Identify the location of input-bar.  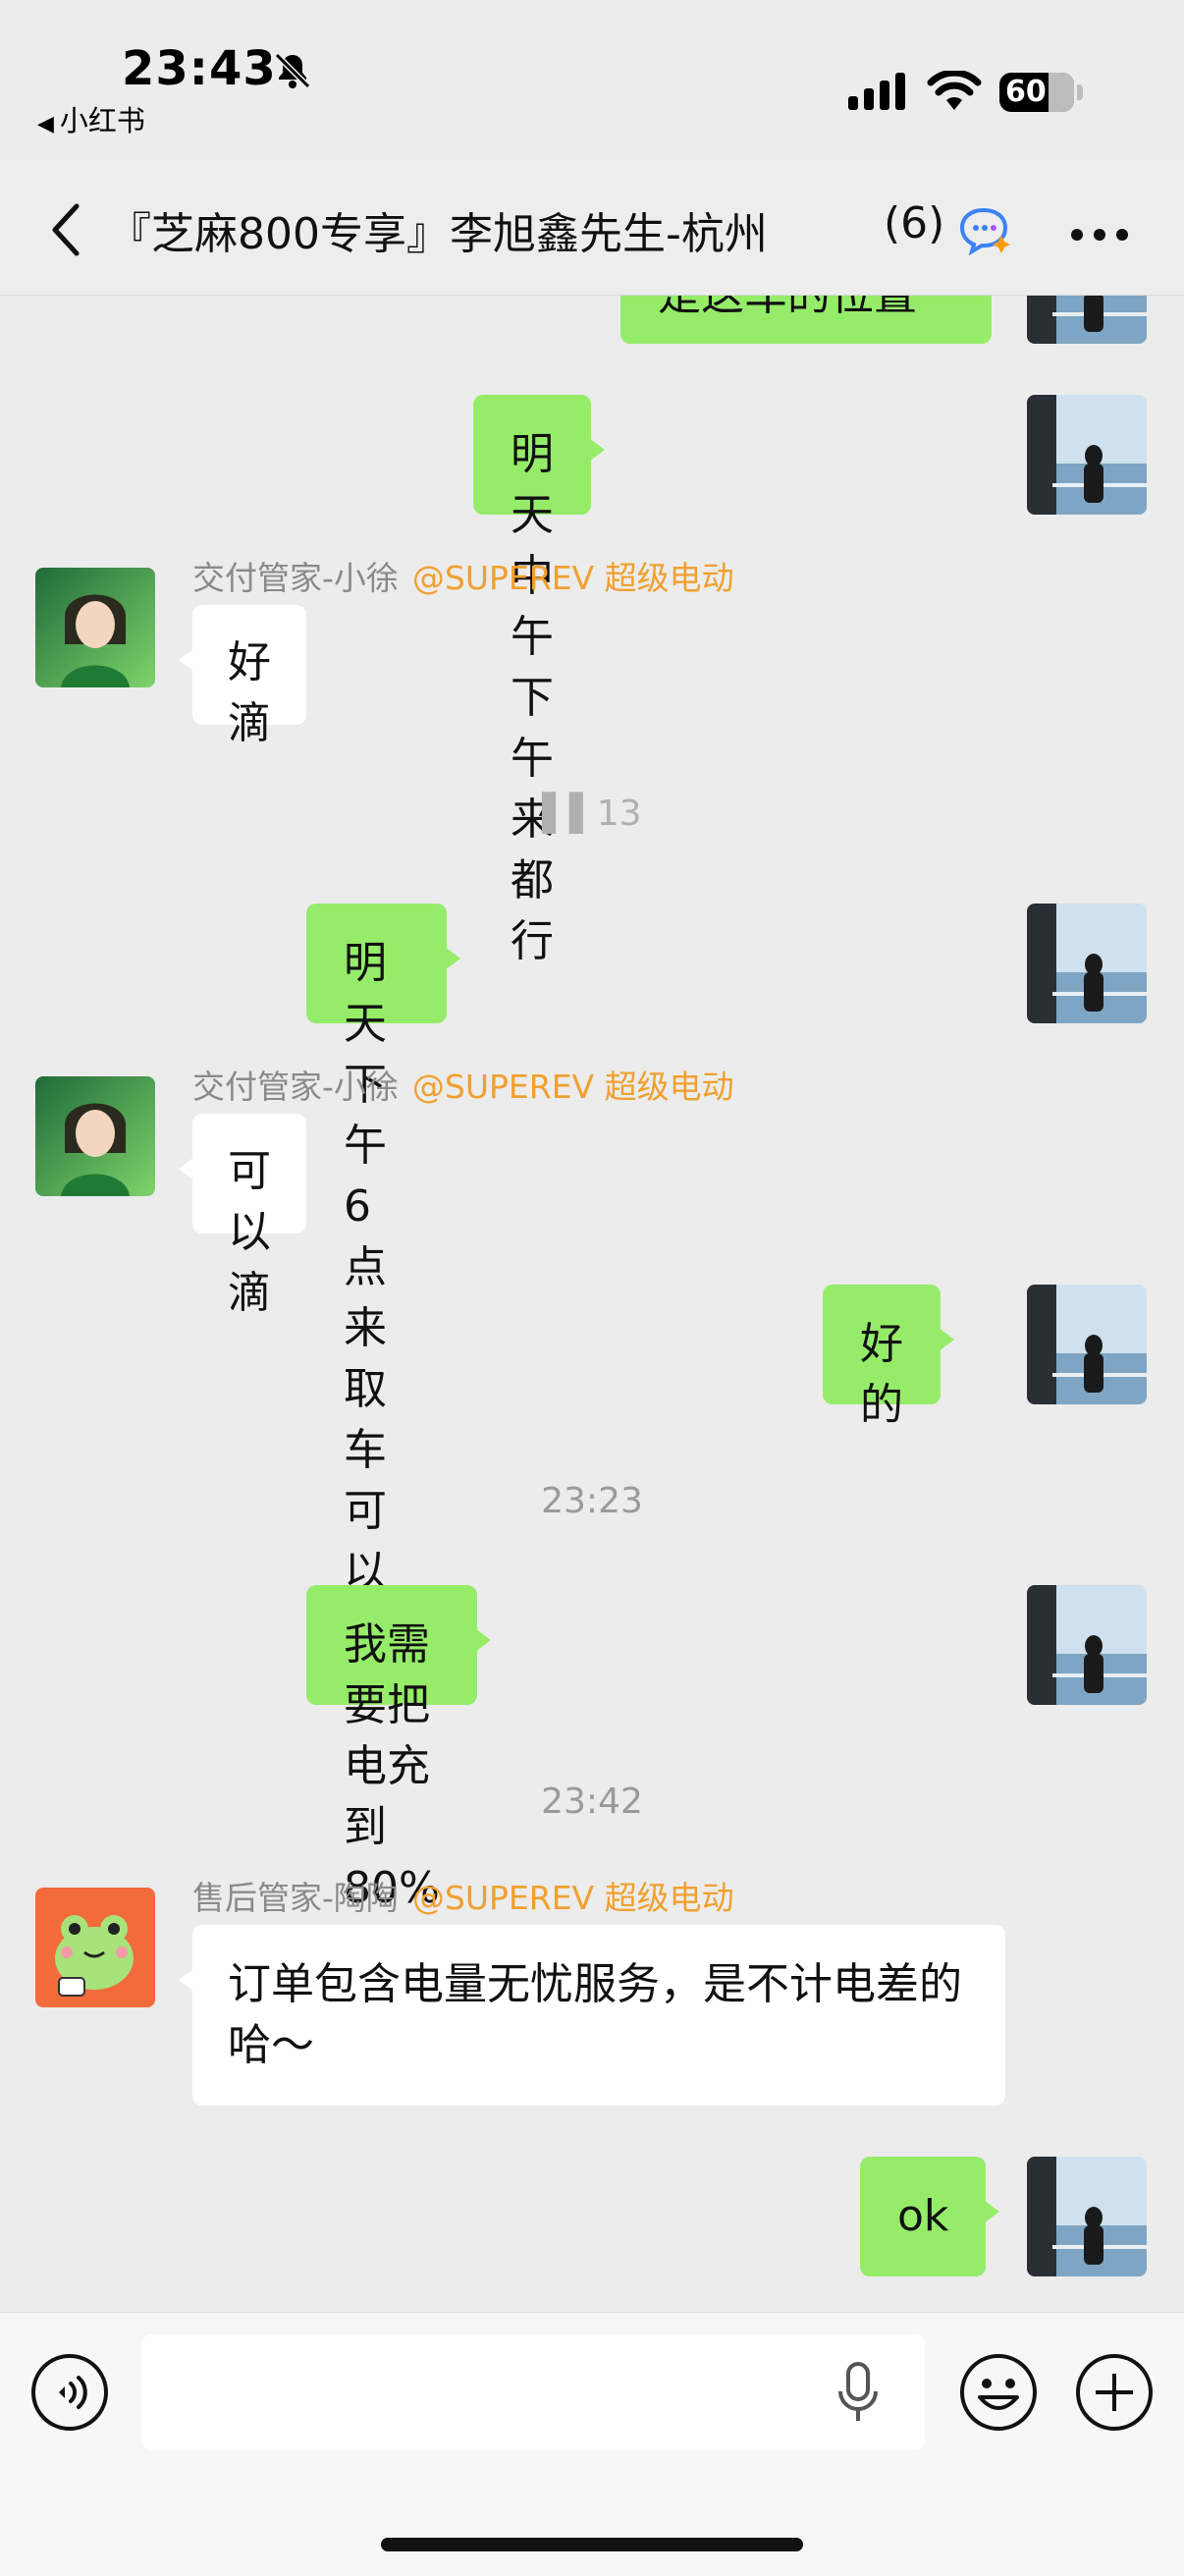
(592, 2444).